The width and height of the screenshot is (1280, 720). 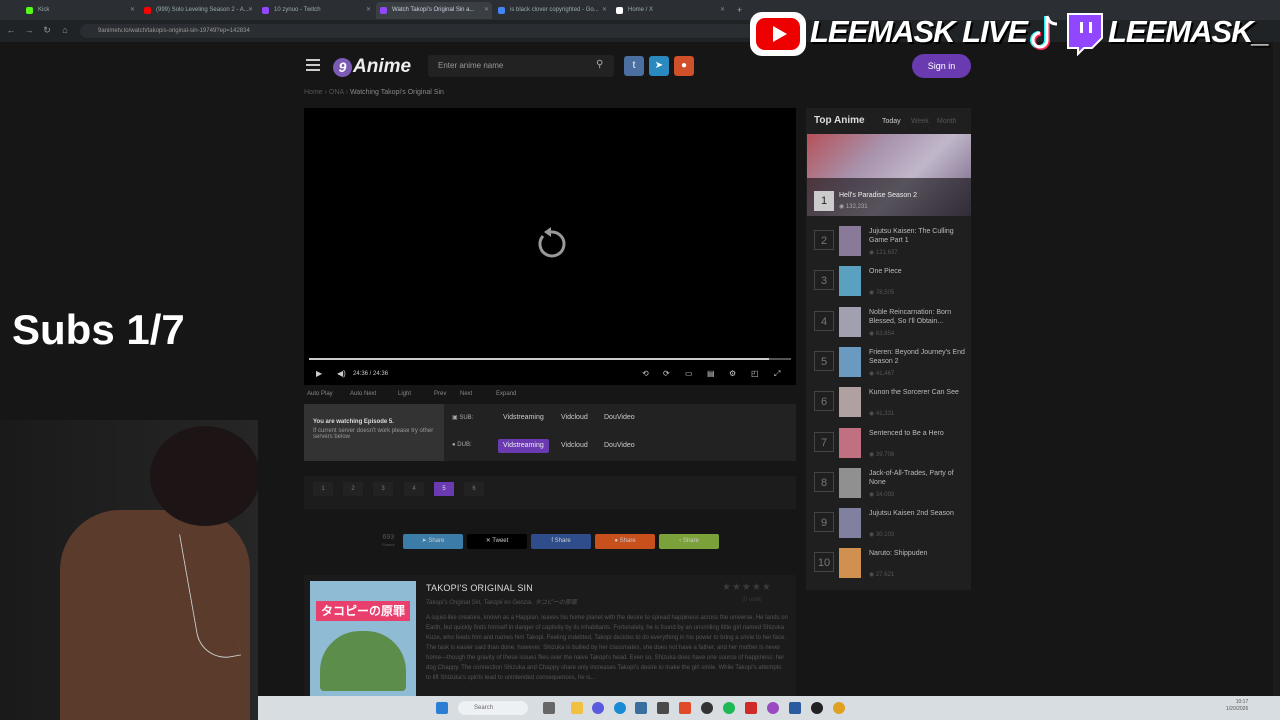 I want to click on server-dub-vidstreaming: Vidstreaming, so click(x=523, y=446).